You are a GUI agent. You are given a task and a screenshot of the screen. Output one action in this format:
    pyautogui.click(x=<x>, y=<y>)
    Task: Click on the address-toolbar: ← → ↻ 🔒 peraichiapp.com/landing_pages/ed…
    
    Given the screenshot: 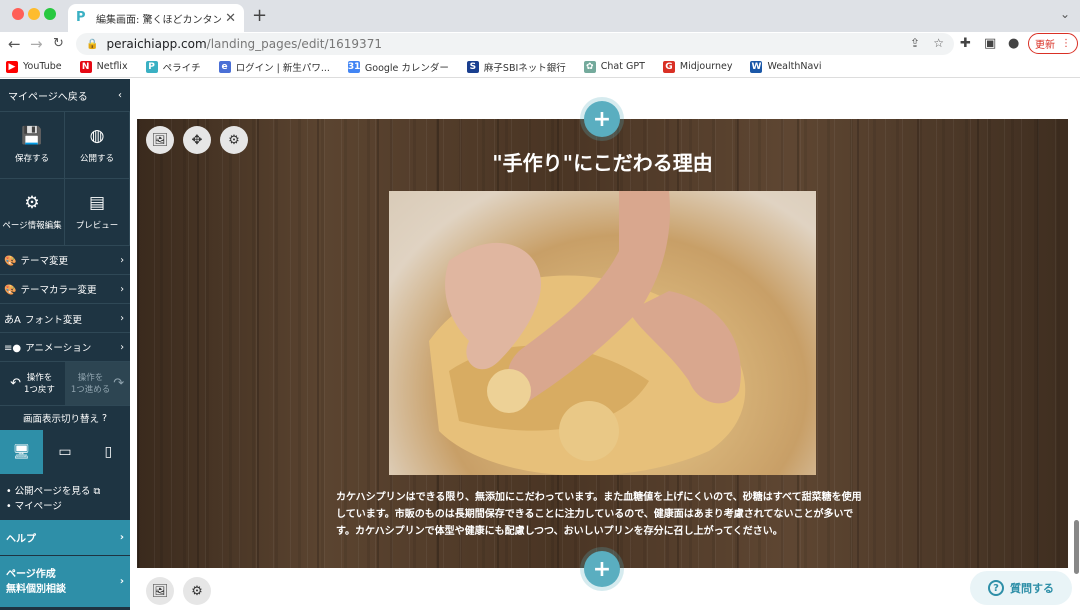 What is the action you would take?
    pyautogui.click(x=540, y=44)
    